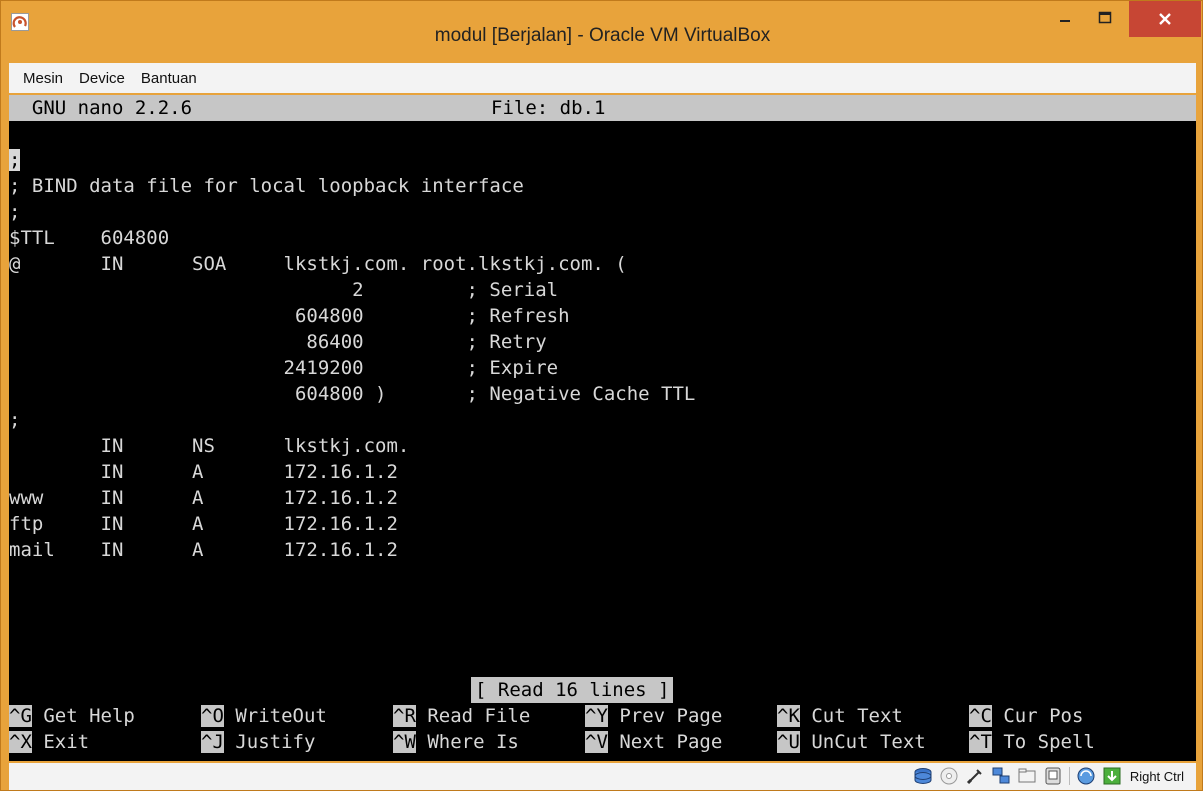  Describe the element at coordinates (209, 446) in the screenshot. I see `file-line: IN NS lkstkj.com.` at that location.